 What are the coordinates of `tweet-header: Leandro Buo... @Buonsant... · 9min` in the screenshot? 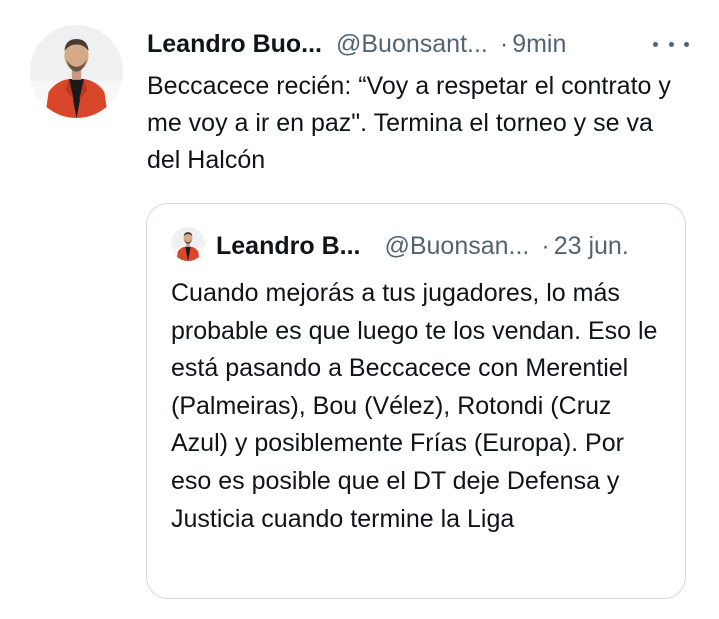 It's located at (419, 44).